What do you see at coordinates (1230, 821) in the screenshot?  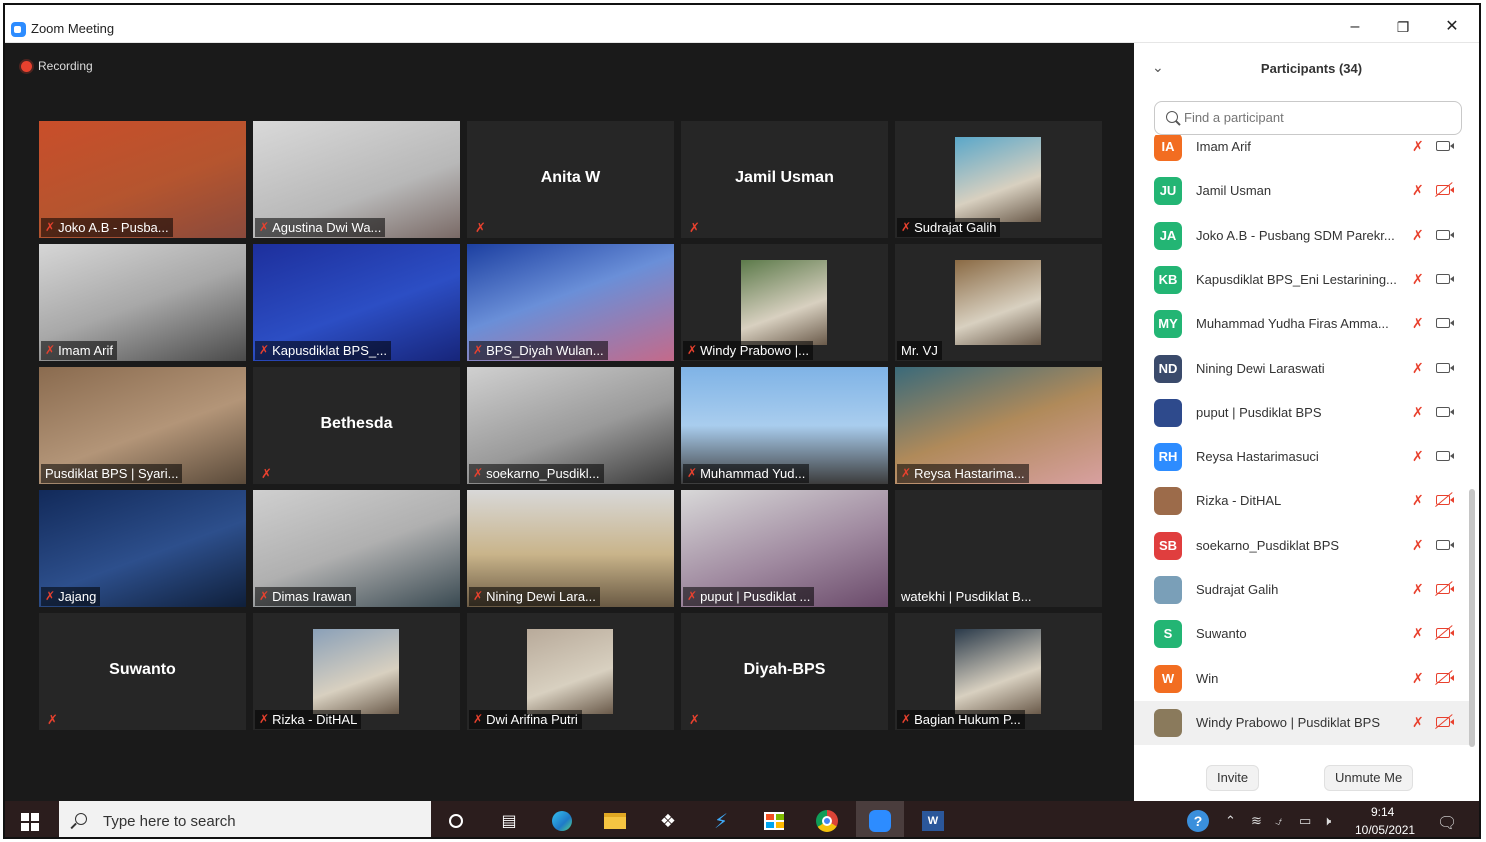 I see `chevron-up-icon: ⌃` at bounding box center [1230, 821].